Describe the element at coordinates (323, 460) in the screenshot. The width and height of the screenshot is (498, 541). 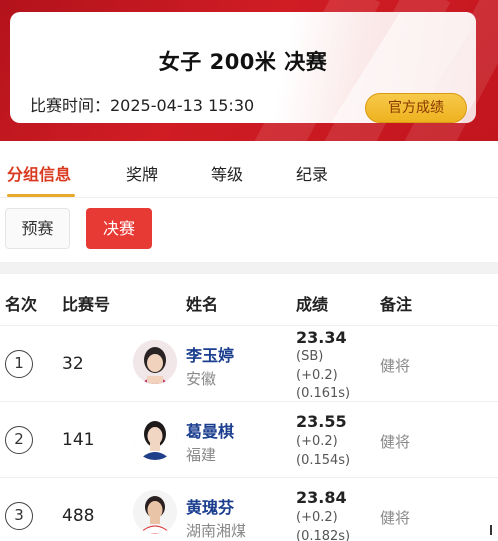
I see `result-reaction: (0.154s)` at that location.